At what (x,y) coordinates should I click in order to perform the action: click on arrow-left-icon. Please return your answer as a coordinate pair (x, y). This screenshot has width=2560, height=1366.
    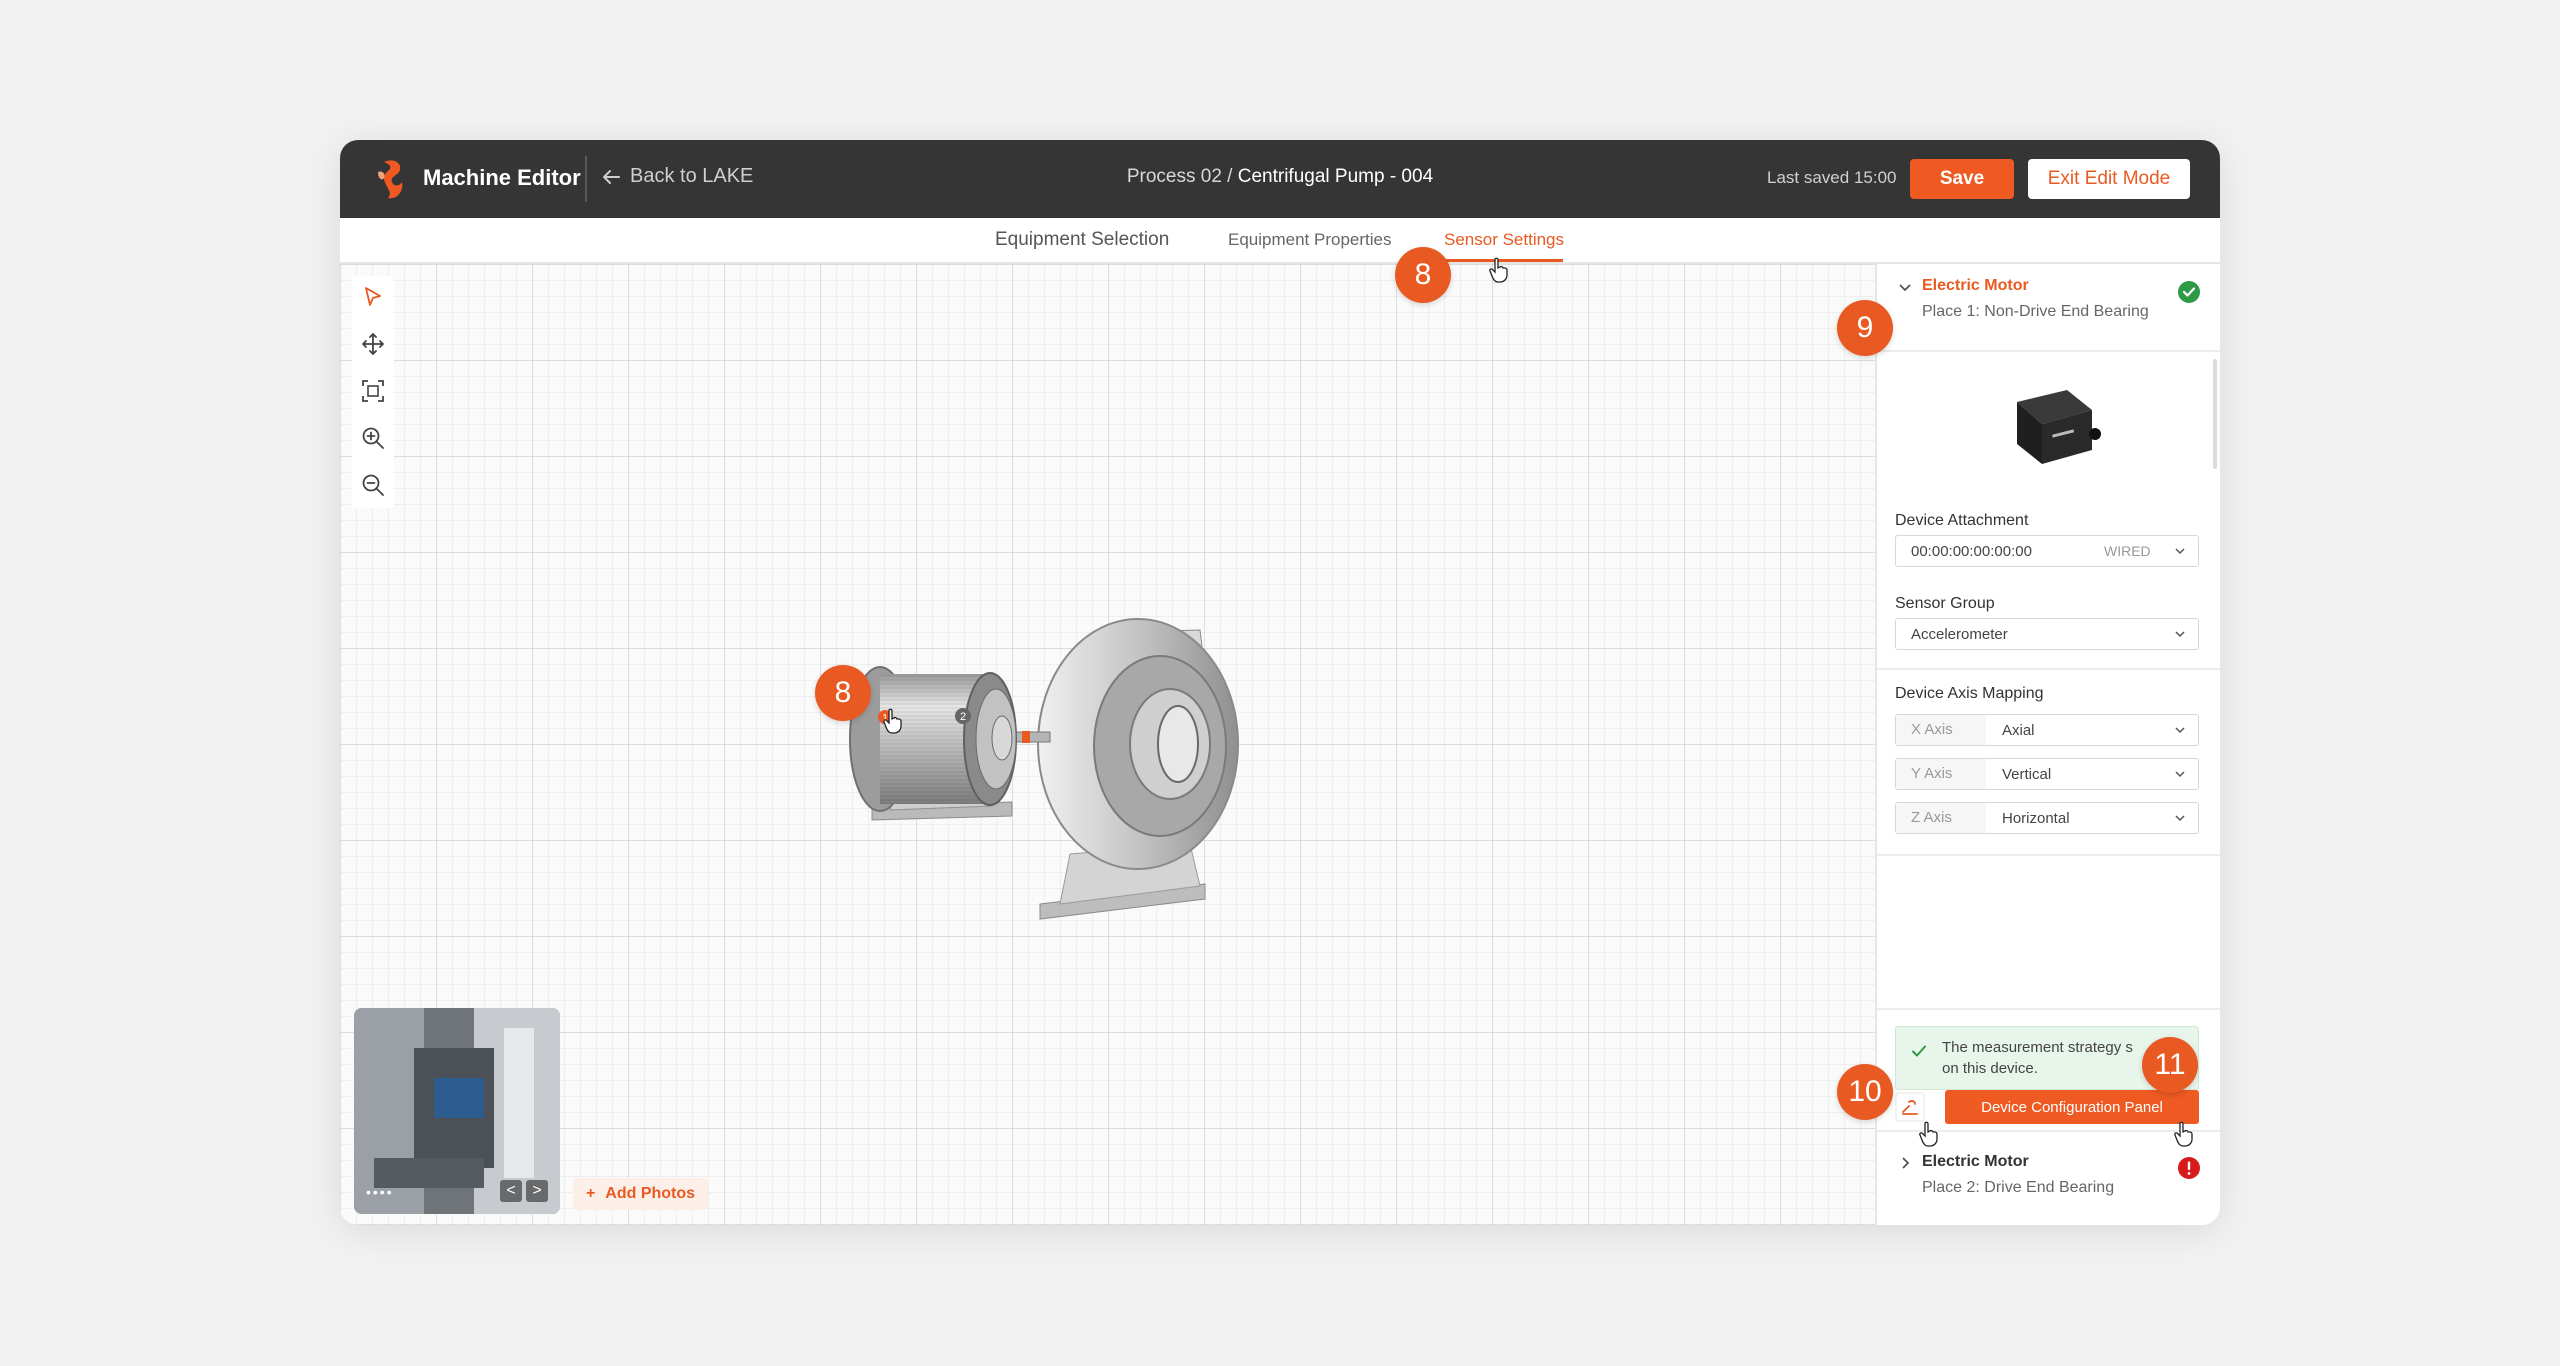
    Looking at the image, I should click on (611, 176).